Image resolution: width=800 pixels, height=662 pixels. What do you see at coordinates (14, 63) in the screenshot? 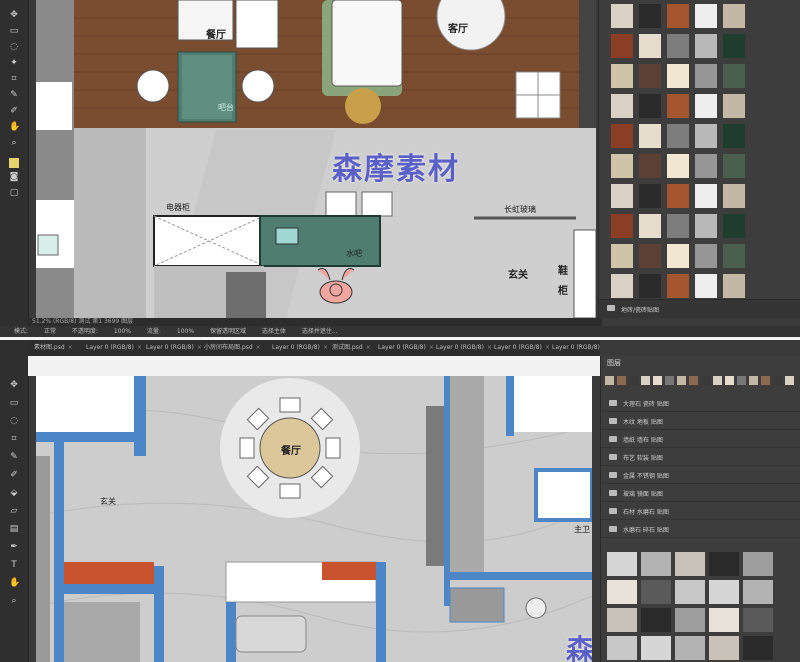
I see `magic-wand-icon: ✦` at bounding box center [14, 63].